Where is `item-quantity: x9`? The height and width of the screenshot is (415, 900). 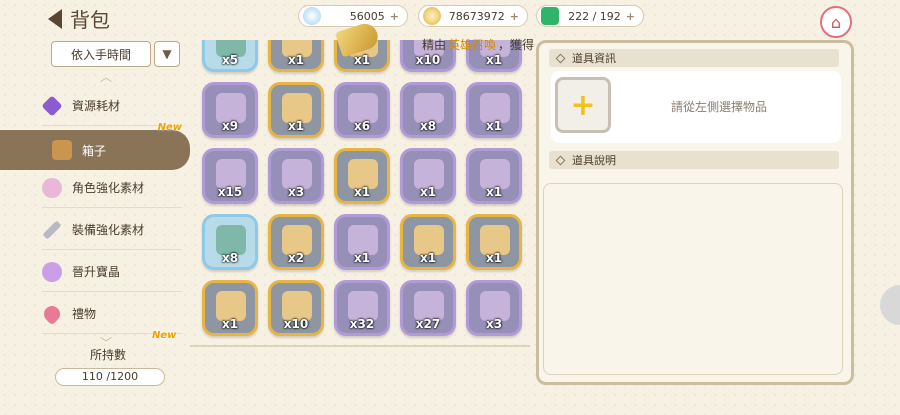 item-quantity: x9 is located at coordinates (230, 126).